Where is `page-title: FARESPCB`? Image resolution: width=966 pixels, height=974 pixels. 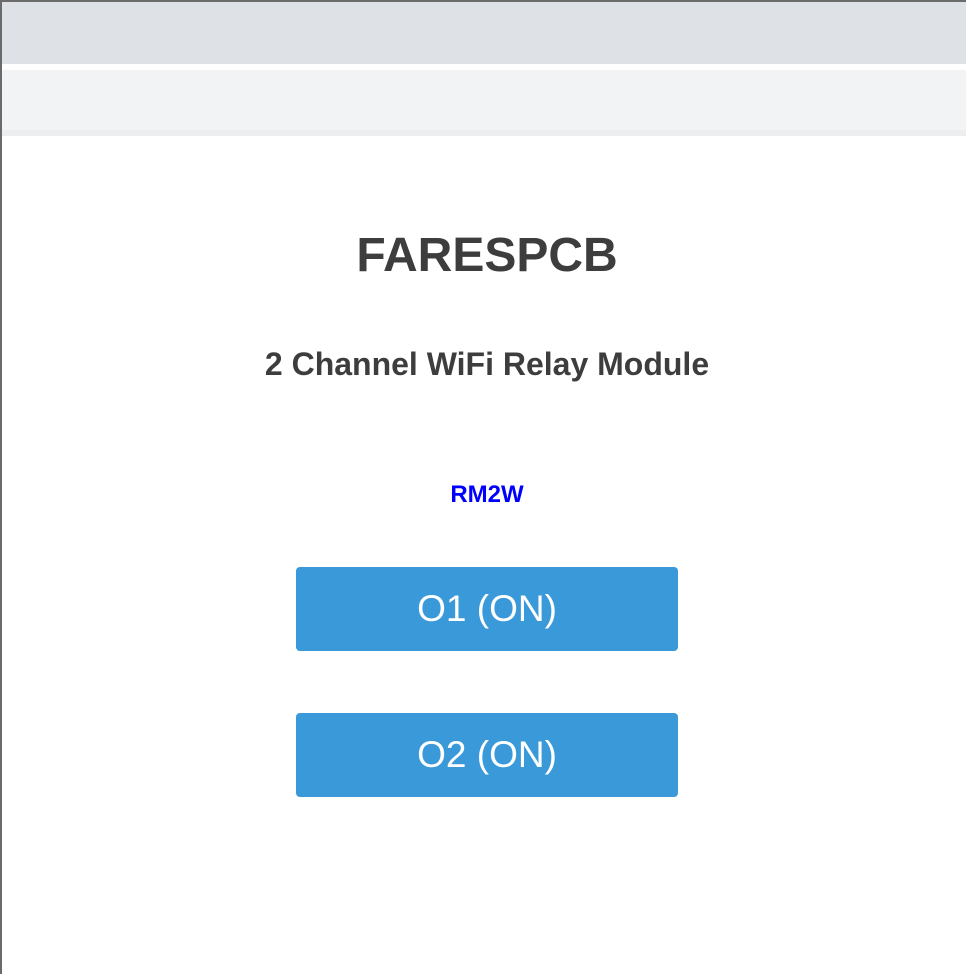
page-title: FARESPCB is located at coordinates (487, 255).